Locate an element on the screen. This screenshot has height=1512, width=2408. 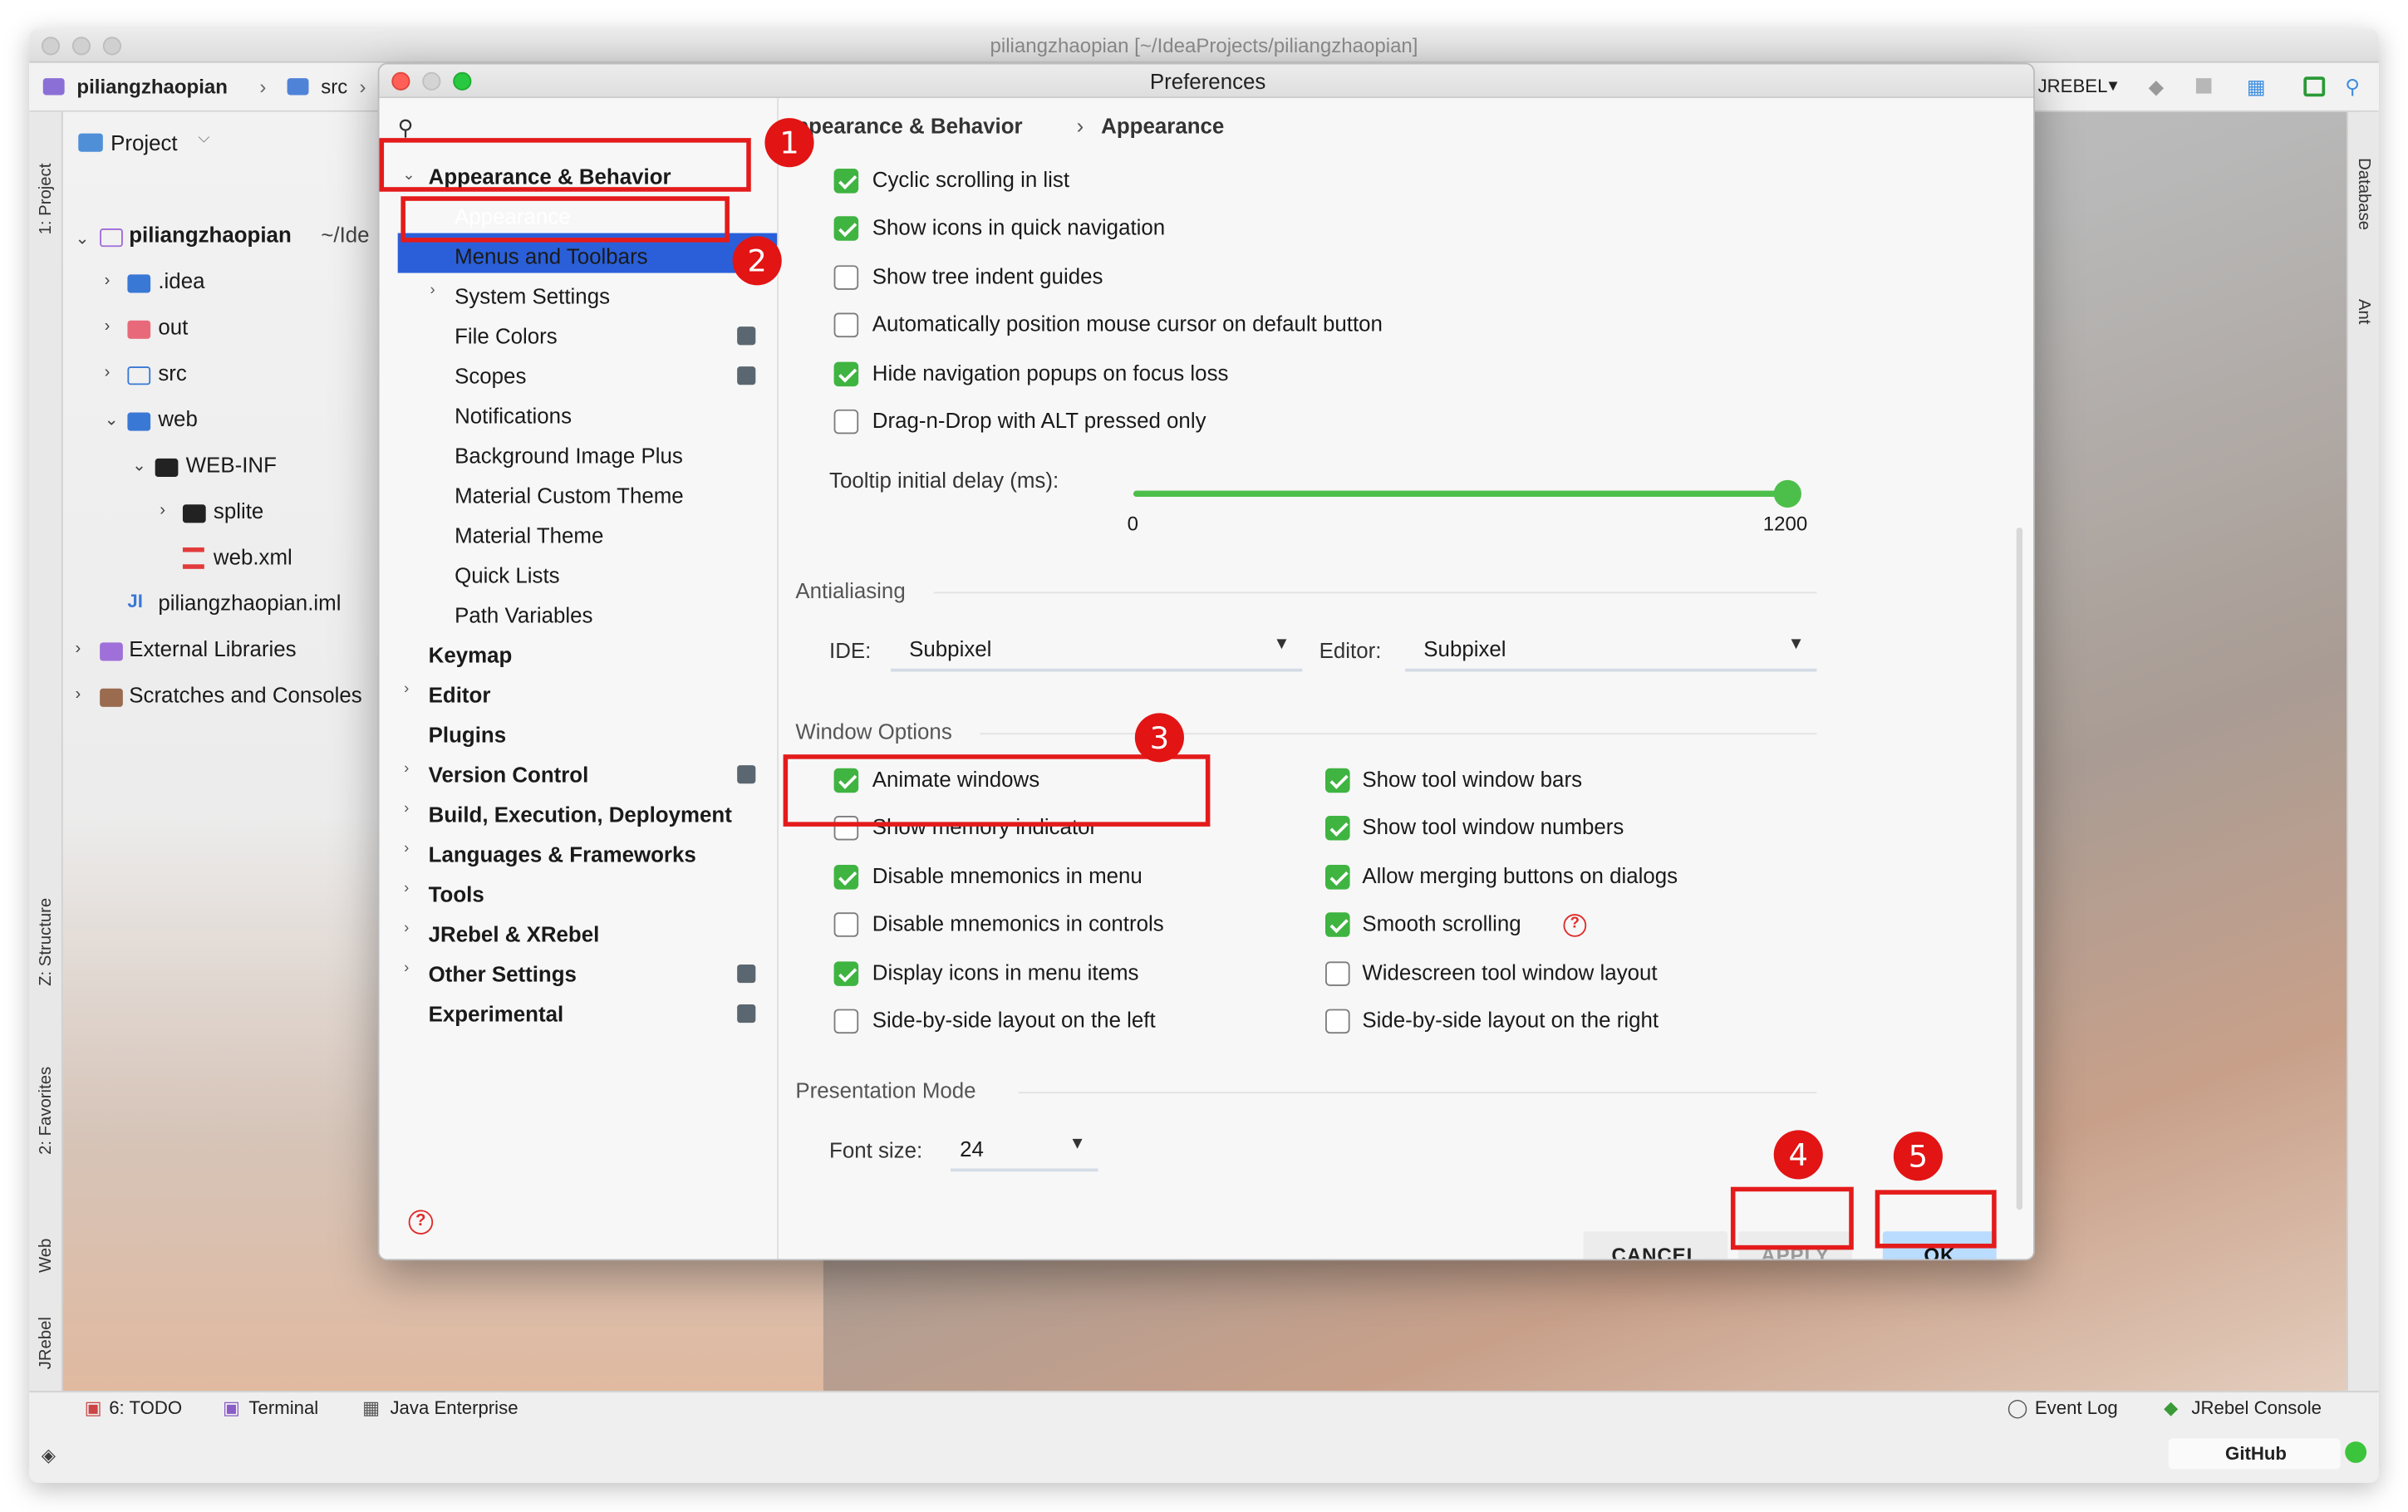
tree-version-control: Version Control is located at coordinates (509, 774).